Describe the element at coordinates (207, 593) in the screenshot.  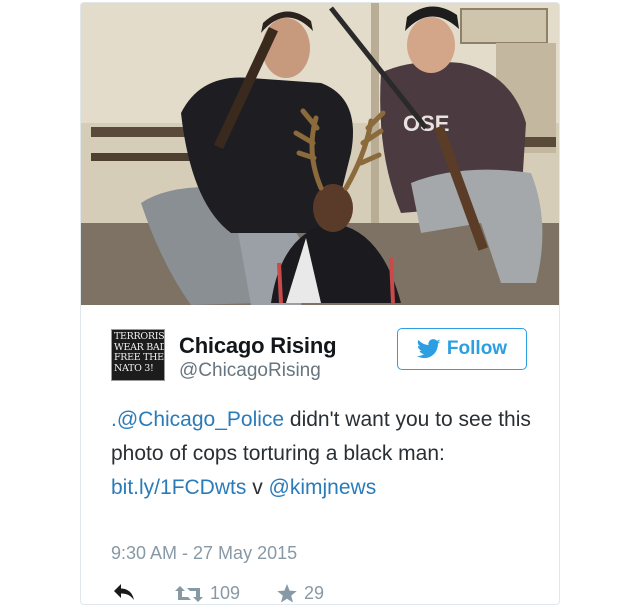
I see `retweet-button: 109` at that location.